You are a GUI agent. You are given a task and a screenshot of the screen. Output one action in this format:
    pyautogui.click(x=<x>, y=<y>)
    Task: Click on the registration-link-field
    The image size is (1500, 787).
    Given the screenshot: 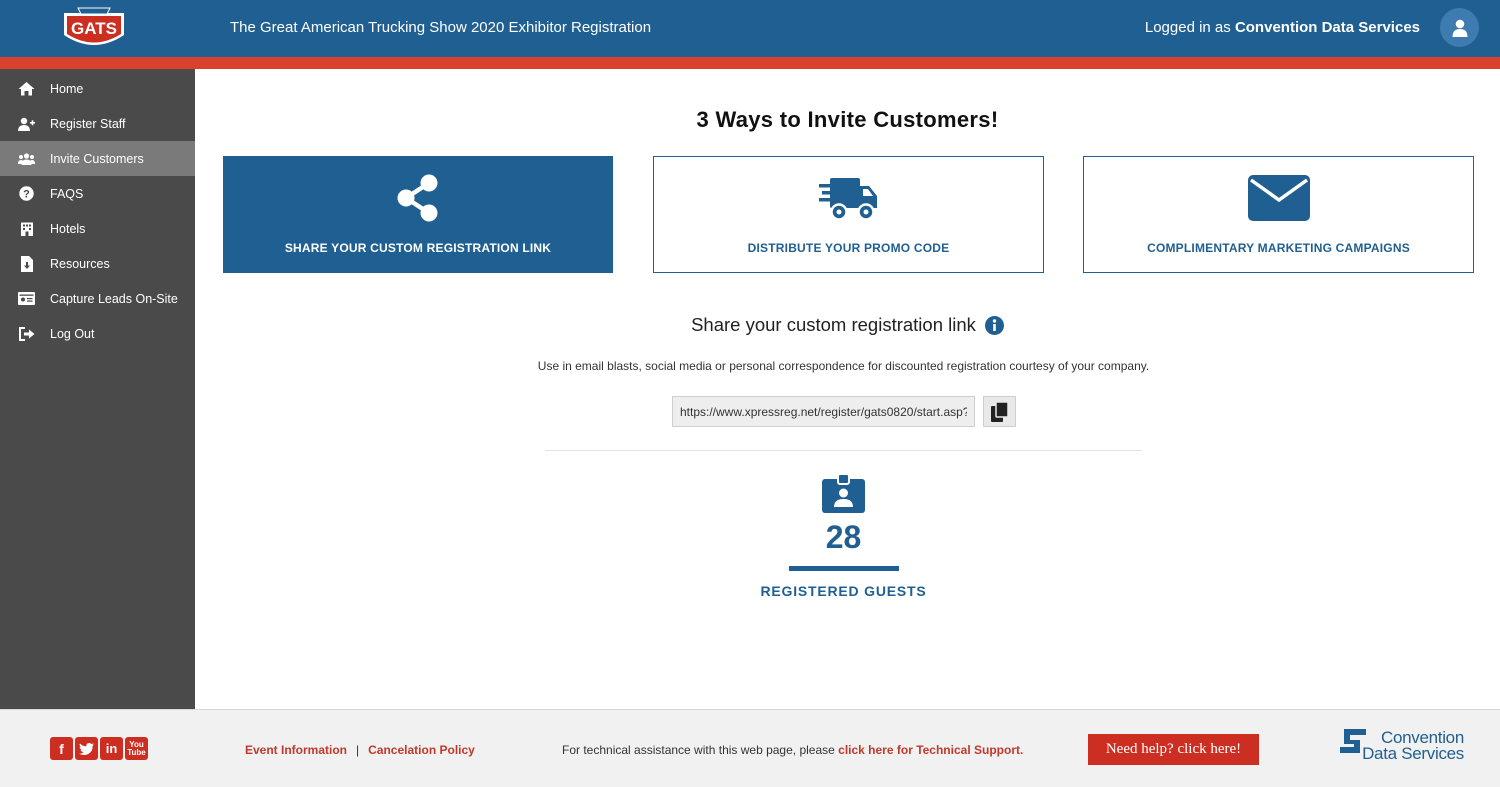 What is the action you would take?
    pyautogui.click(x=823, y=411)
    